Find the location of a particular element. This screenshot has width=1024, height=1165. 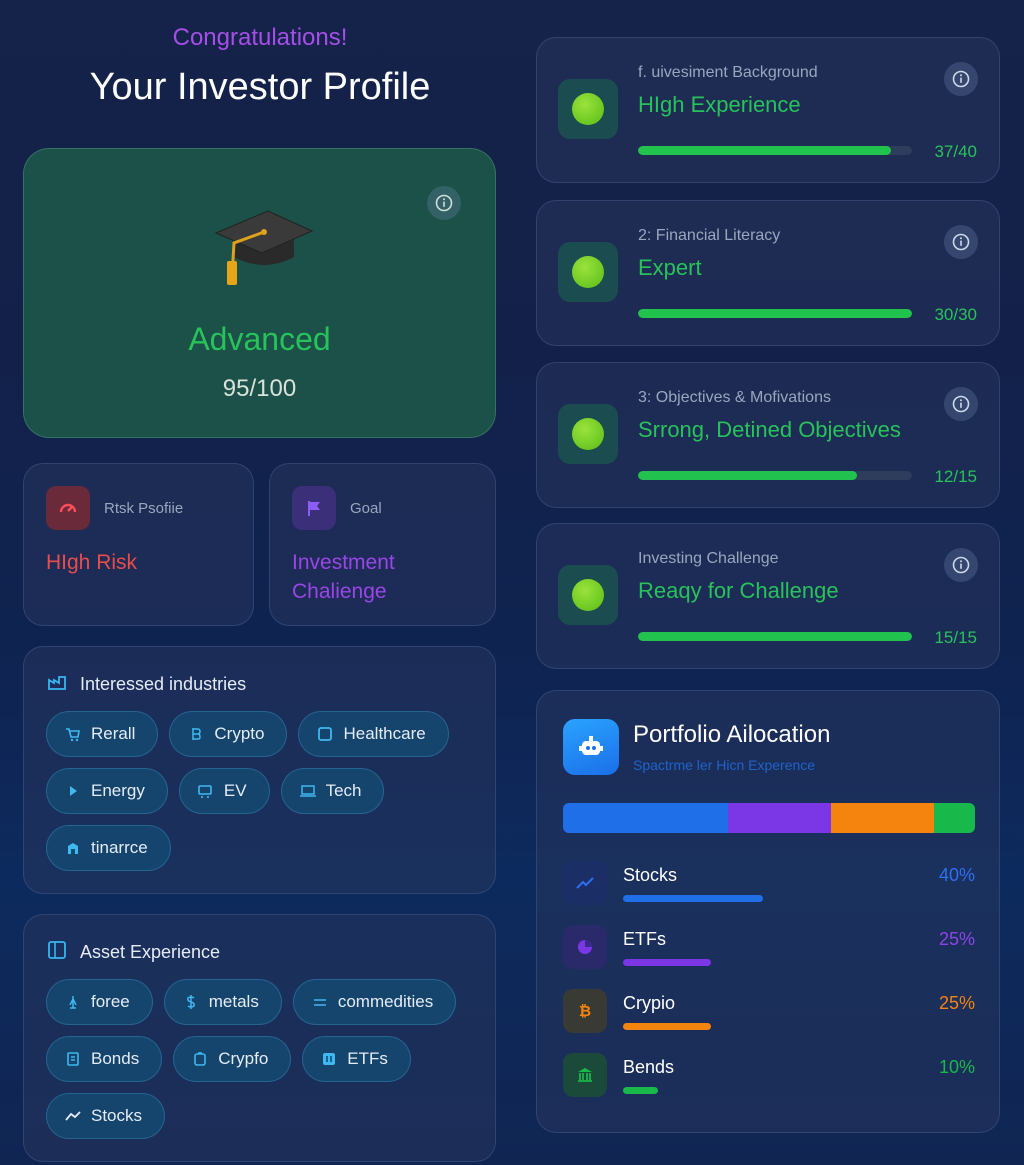

asset-chip: Crypfo is located at coordinates (232, 1059).